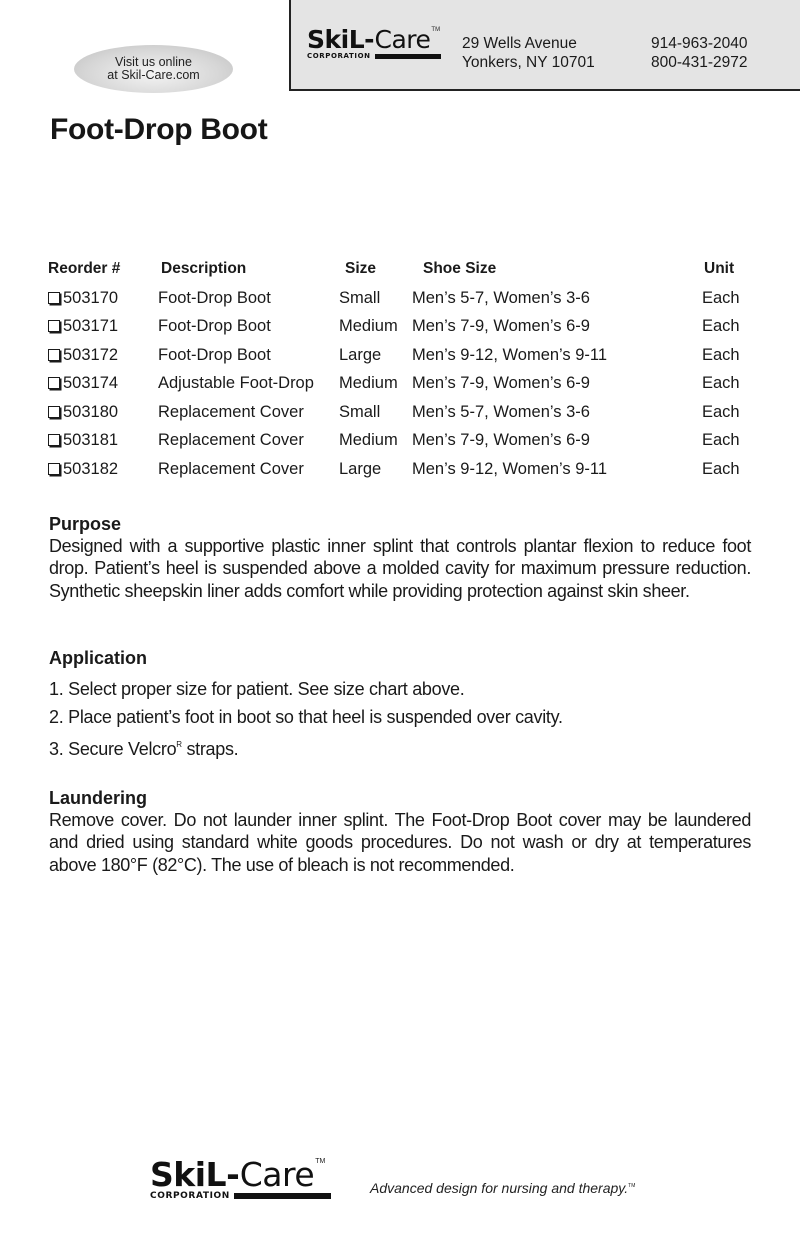 This screenshot has height=1236, width=800. Describe the element at coordinates (236, 383) in the screenshot. I see `description-cell: Adjustable Foot-Drop` at that location.